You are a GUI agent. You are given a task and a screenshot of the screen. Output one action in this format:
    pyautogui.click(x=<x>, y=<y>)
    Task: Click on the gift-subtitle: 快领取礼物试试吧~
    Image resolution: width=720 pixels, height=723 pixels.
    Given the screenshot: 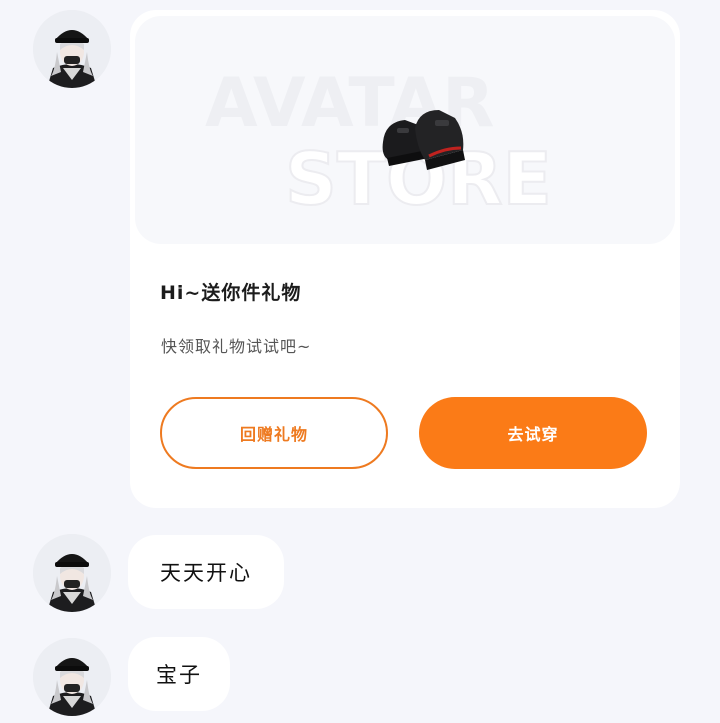 What is the action you would take?
    pyautogui.click(x=236, y=346)
    